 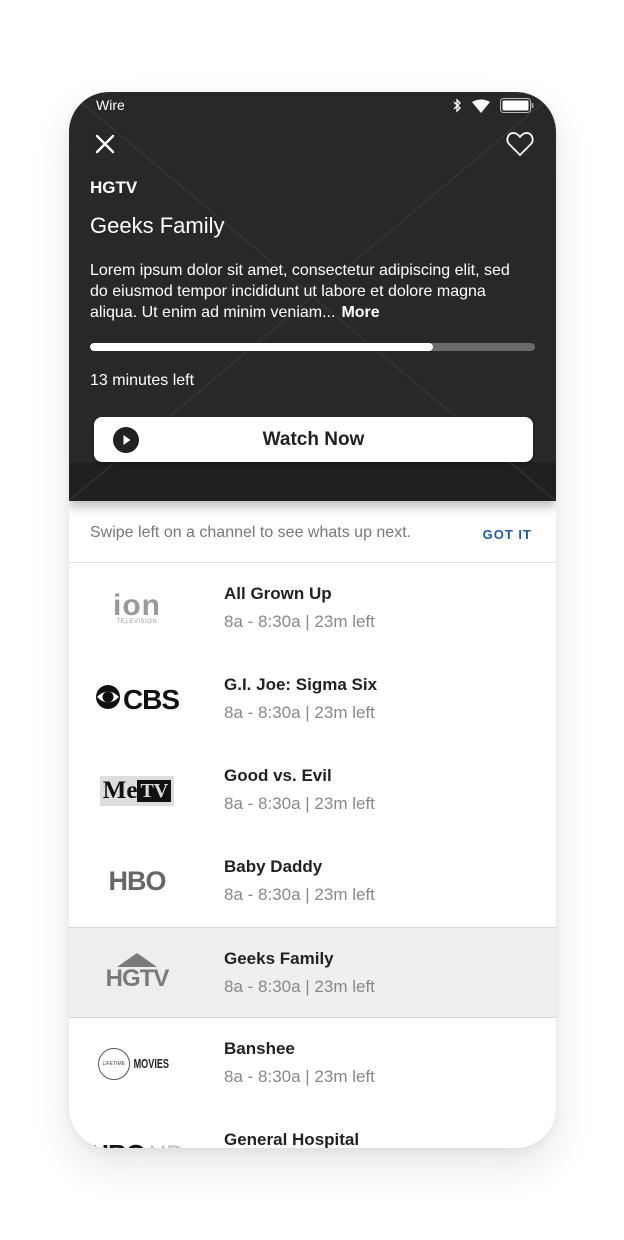 I want to click on close-button, so click(x=105, y=144).